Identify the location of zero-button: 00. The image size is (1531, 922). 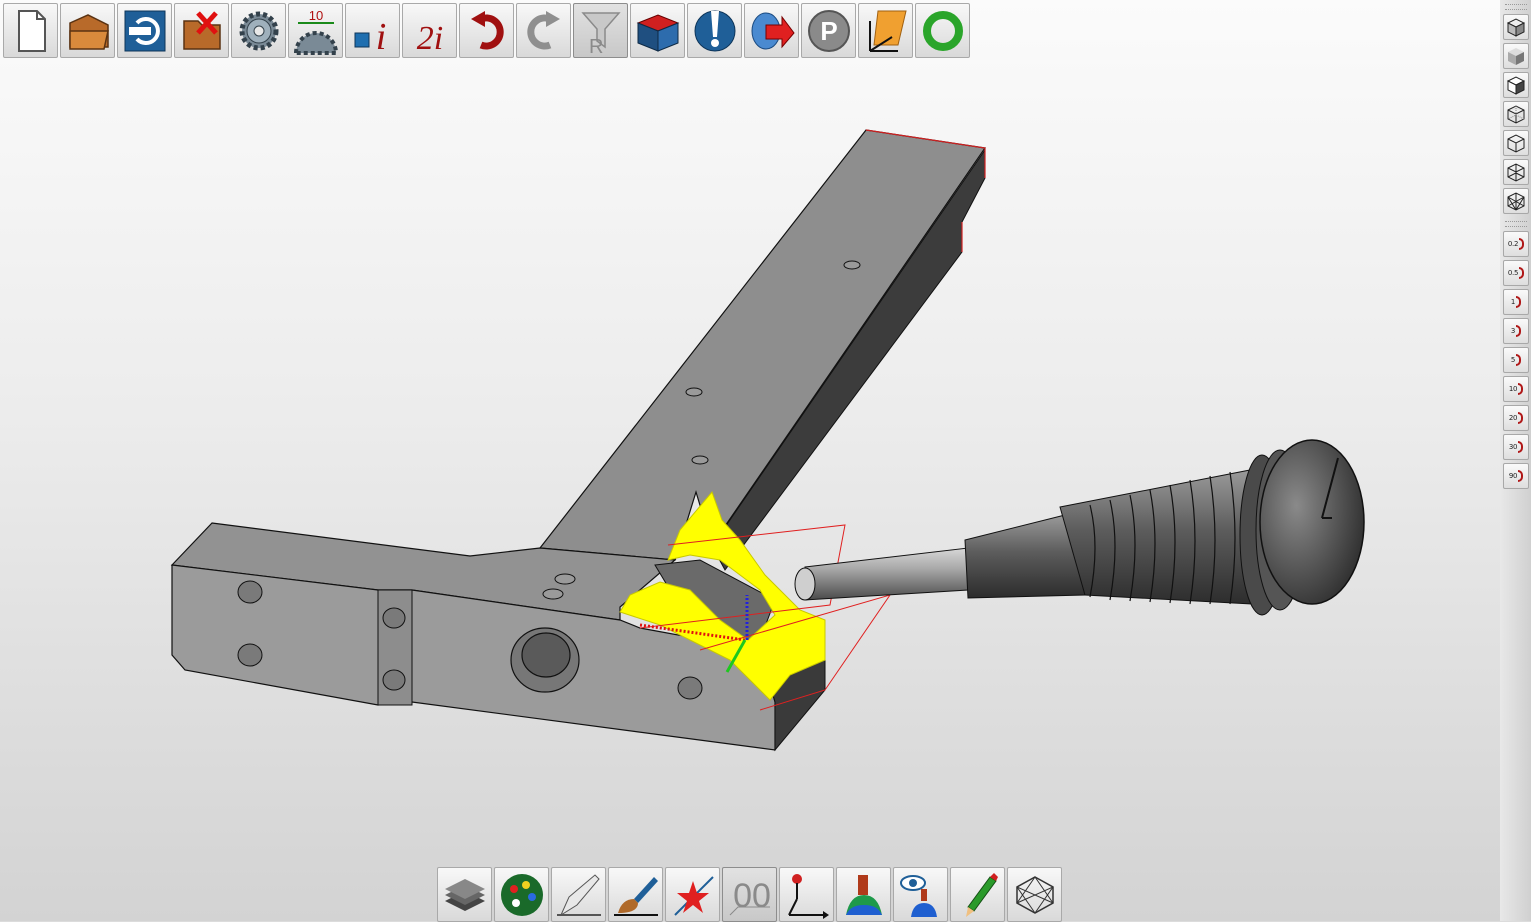
(749, 894).